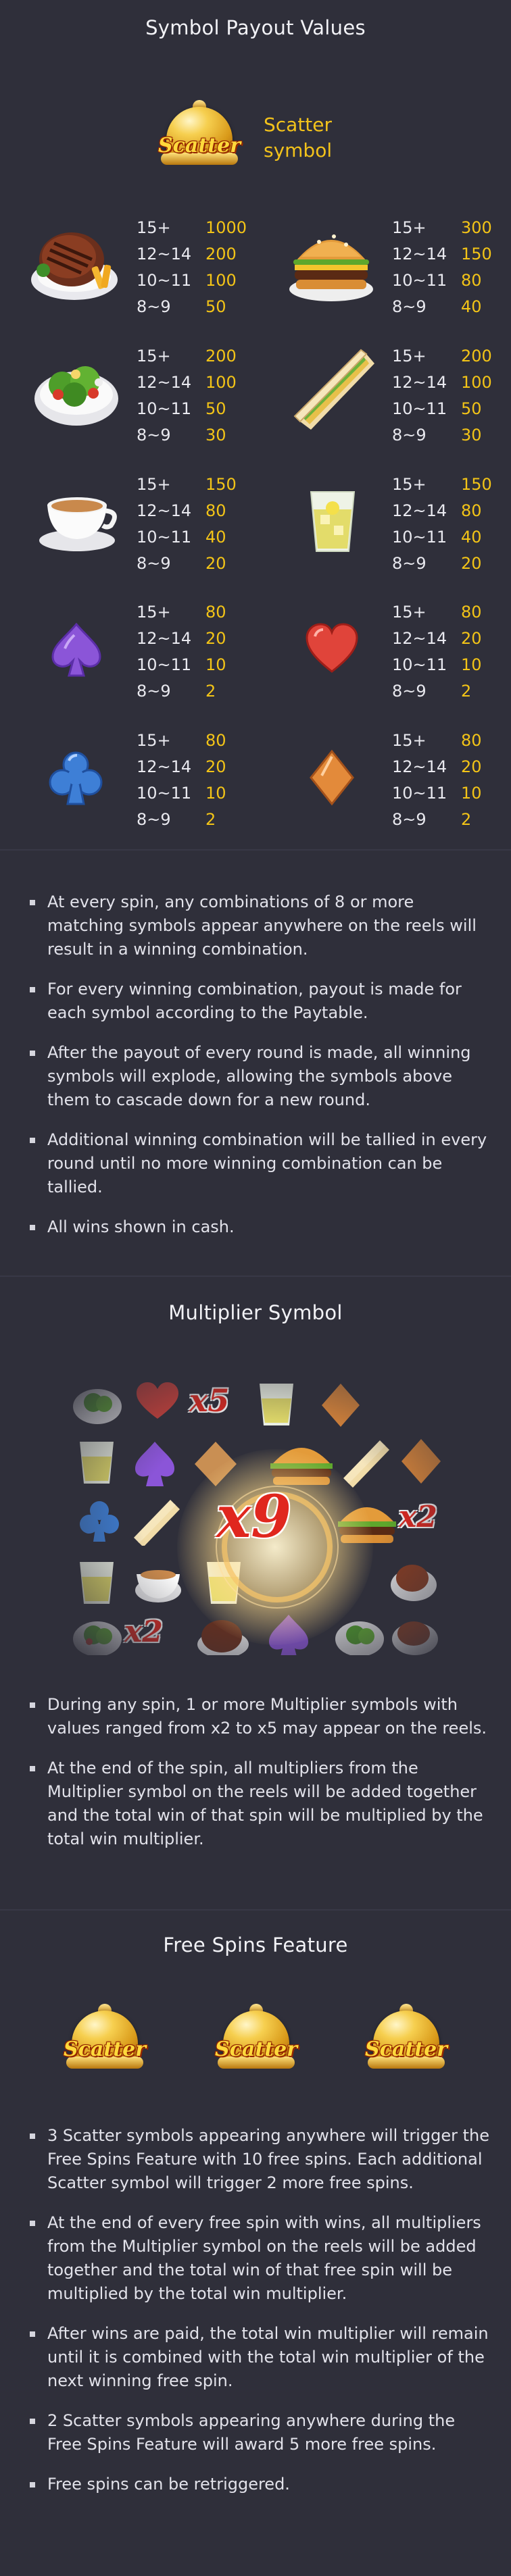 The image size is (511, 2576). I want to click on burger-icon, so click(331, 267).